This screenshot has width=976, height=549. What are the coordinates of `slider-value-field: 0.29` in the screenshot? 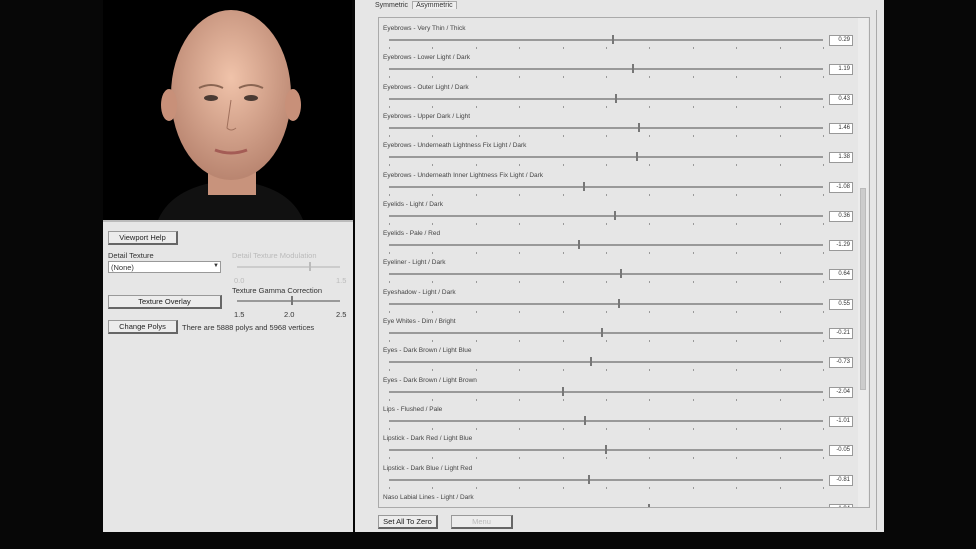 It's located at (841, 40).